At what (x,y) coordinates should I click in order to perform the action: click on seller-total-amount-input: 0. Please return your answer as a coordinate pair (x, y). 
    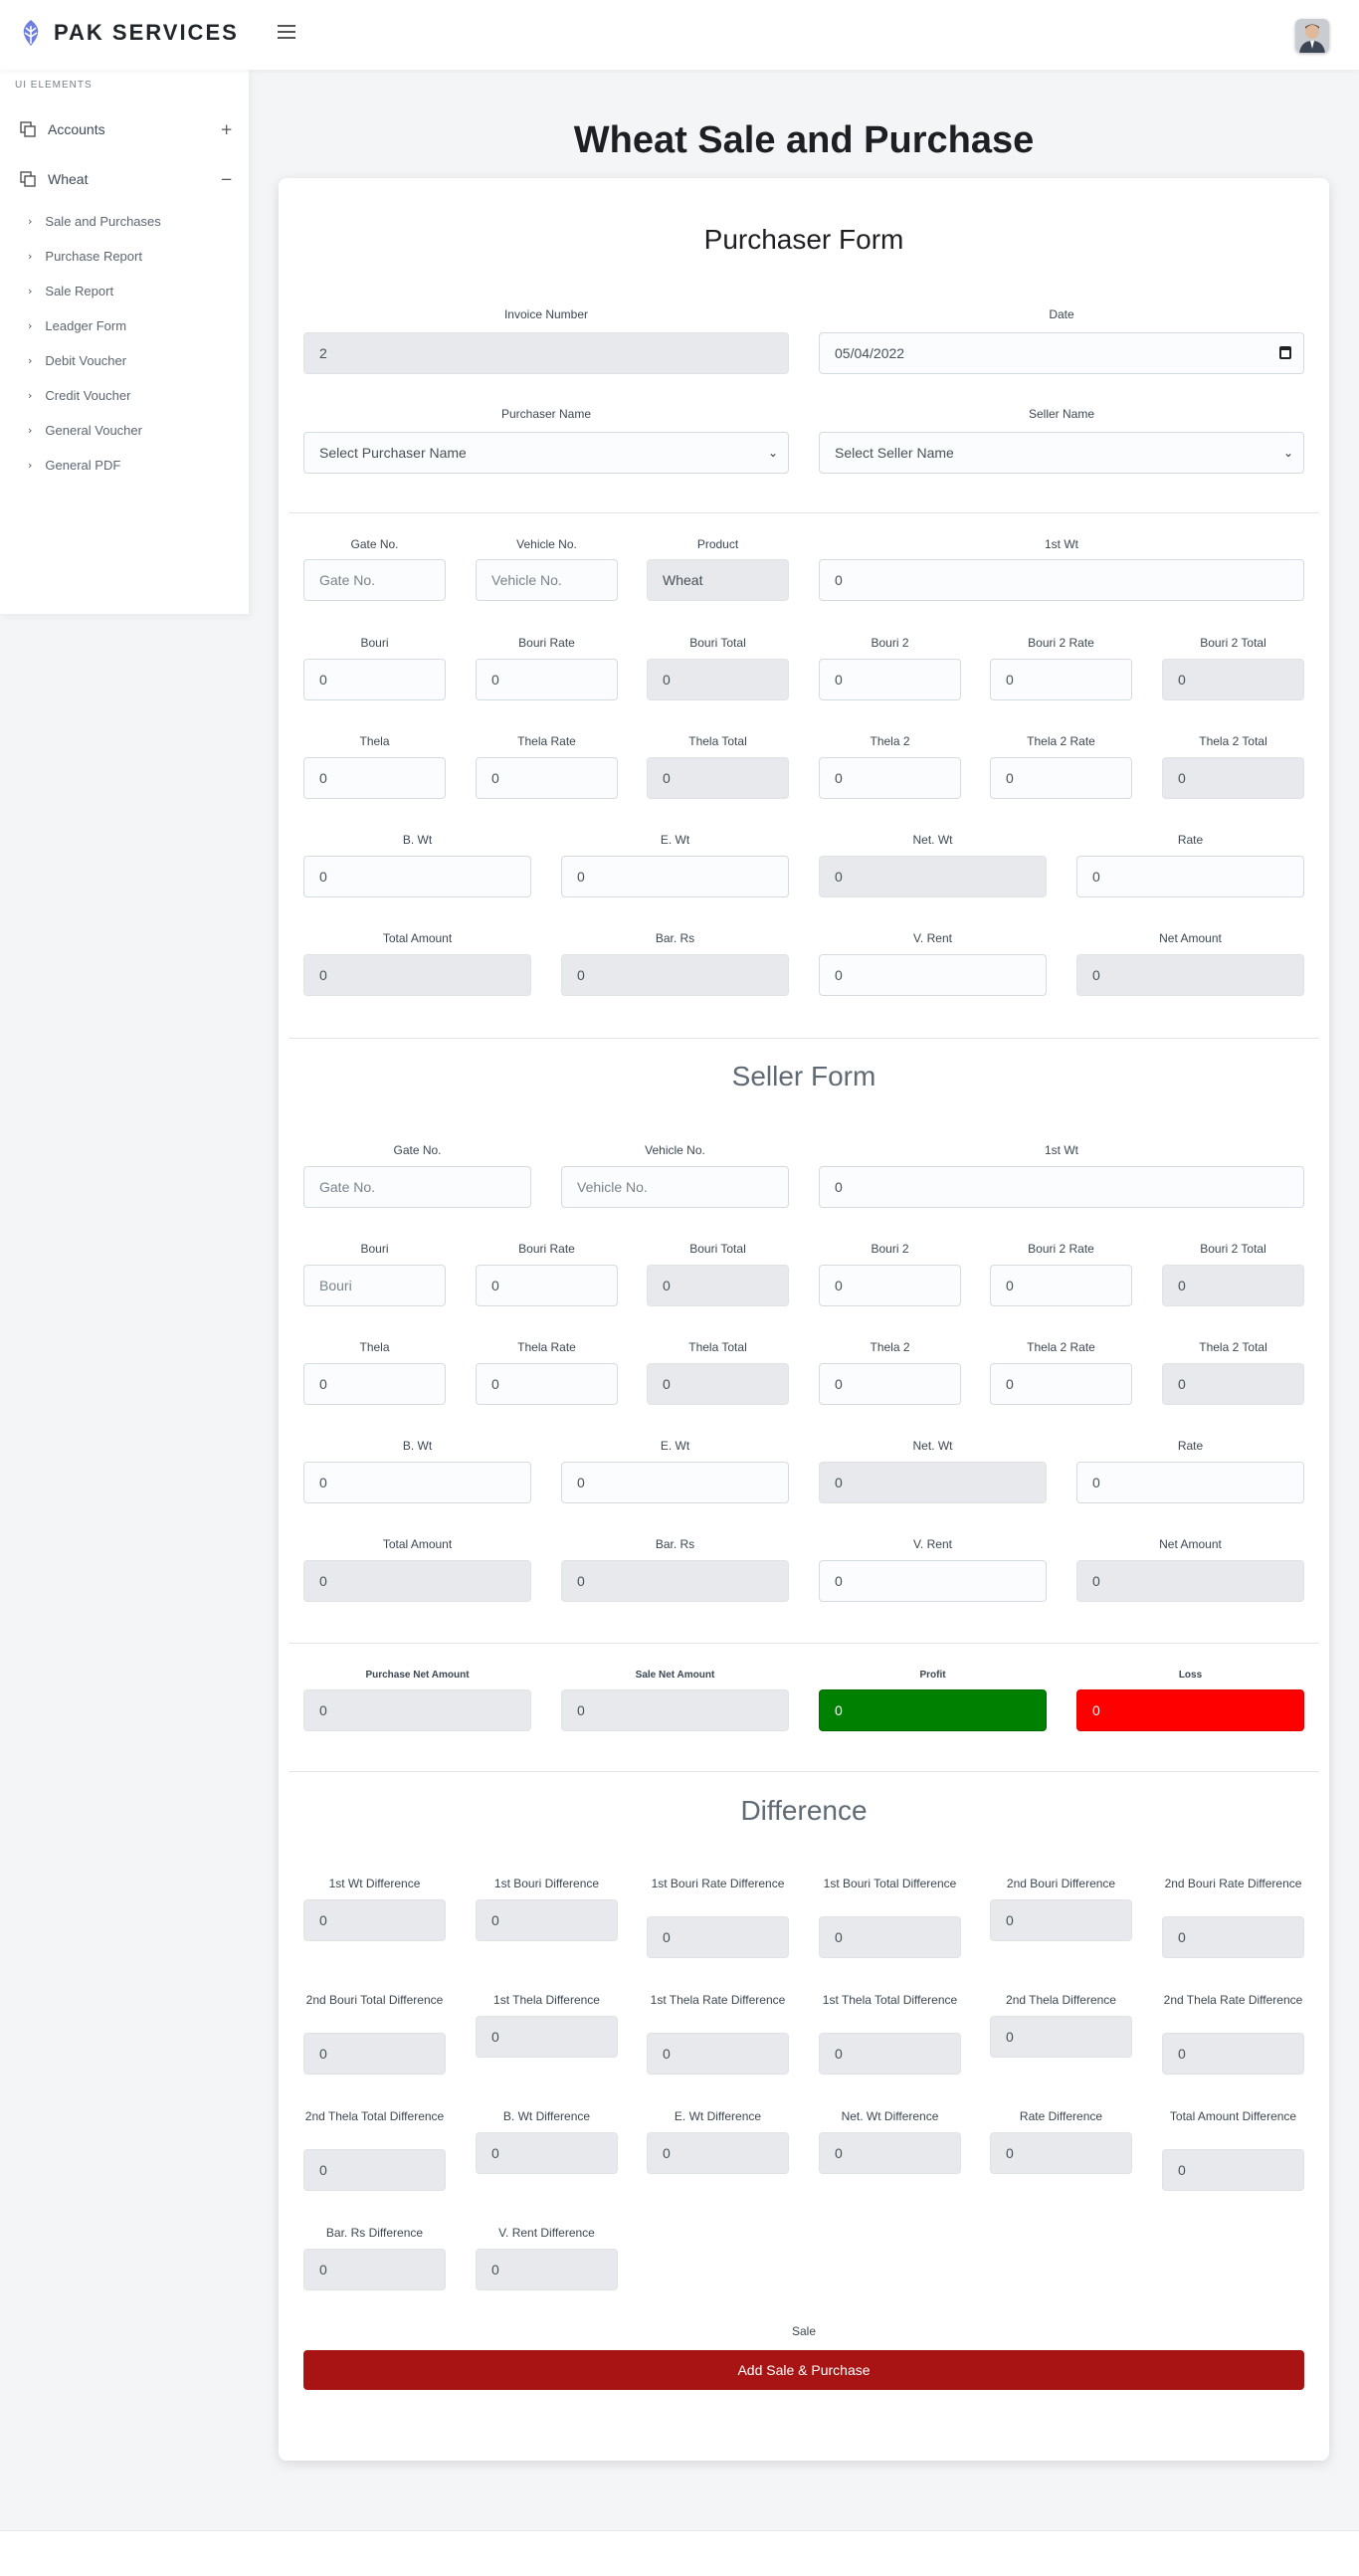
    Looking at the image, I should click on (417, 1581).